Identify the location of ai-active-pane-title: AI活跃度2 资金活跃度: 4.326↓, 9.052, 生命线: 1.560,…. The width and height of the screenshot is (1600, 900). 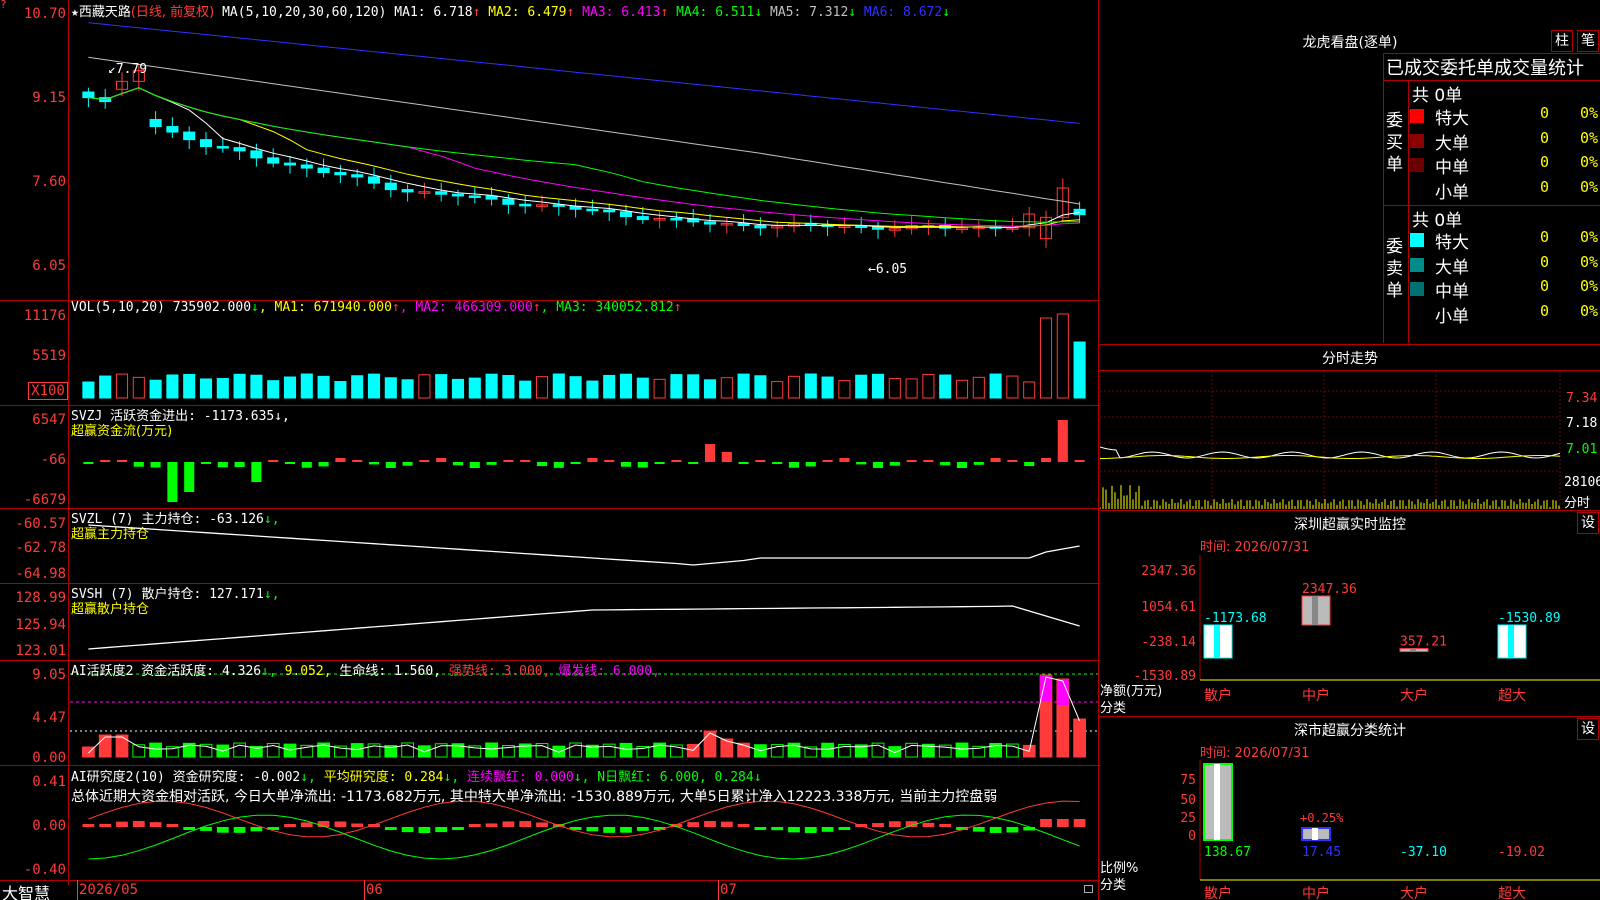
(365, 671).